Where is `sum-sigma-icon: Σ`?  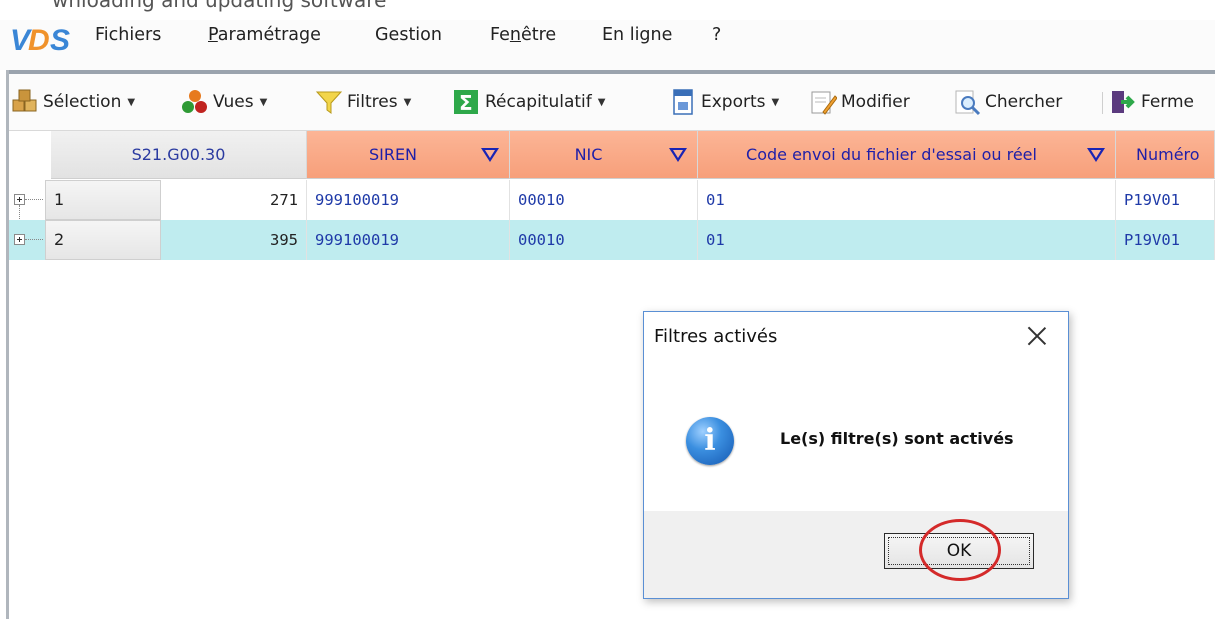 sum-sigma-icon: Σ is located at coordinates (466, 102).